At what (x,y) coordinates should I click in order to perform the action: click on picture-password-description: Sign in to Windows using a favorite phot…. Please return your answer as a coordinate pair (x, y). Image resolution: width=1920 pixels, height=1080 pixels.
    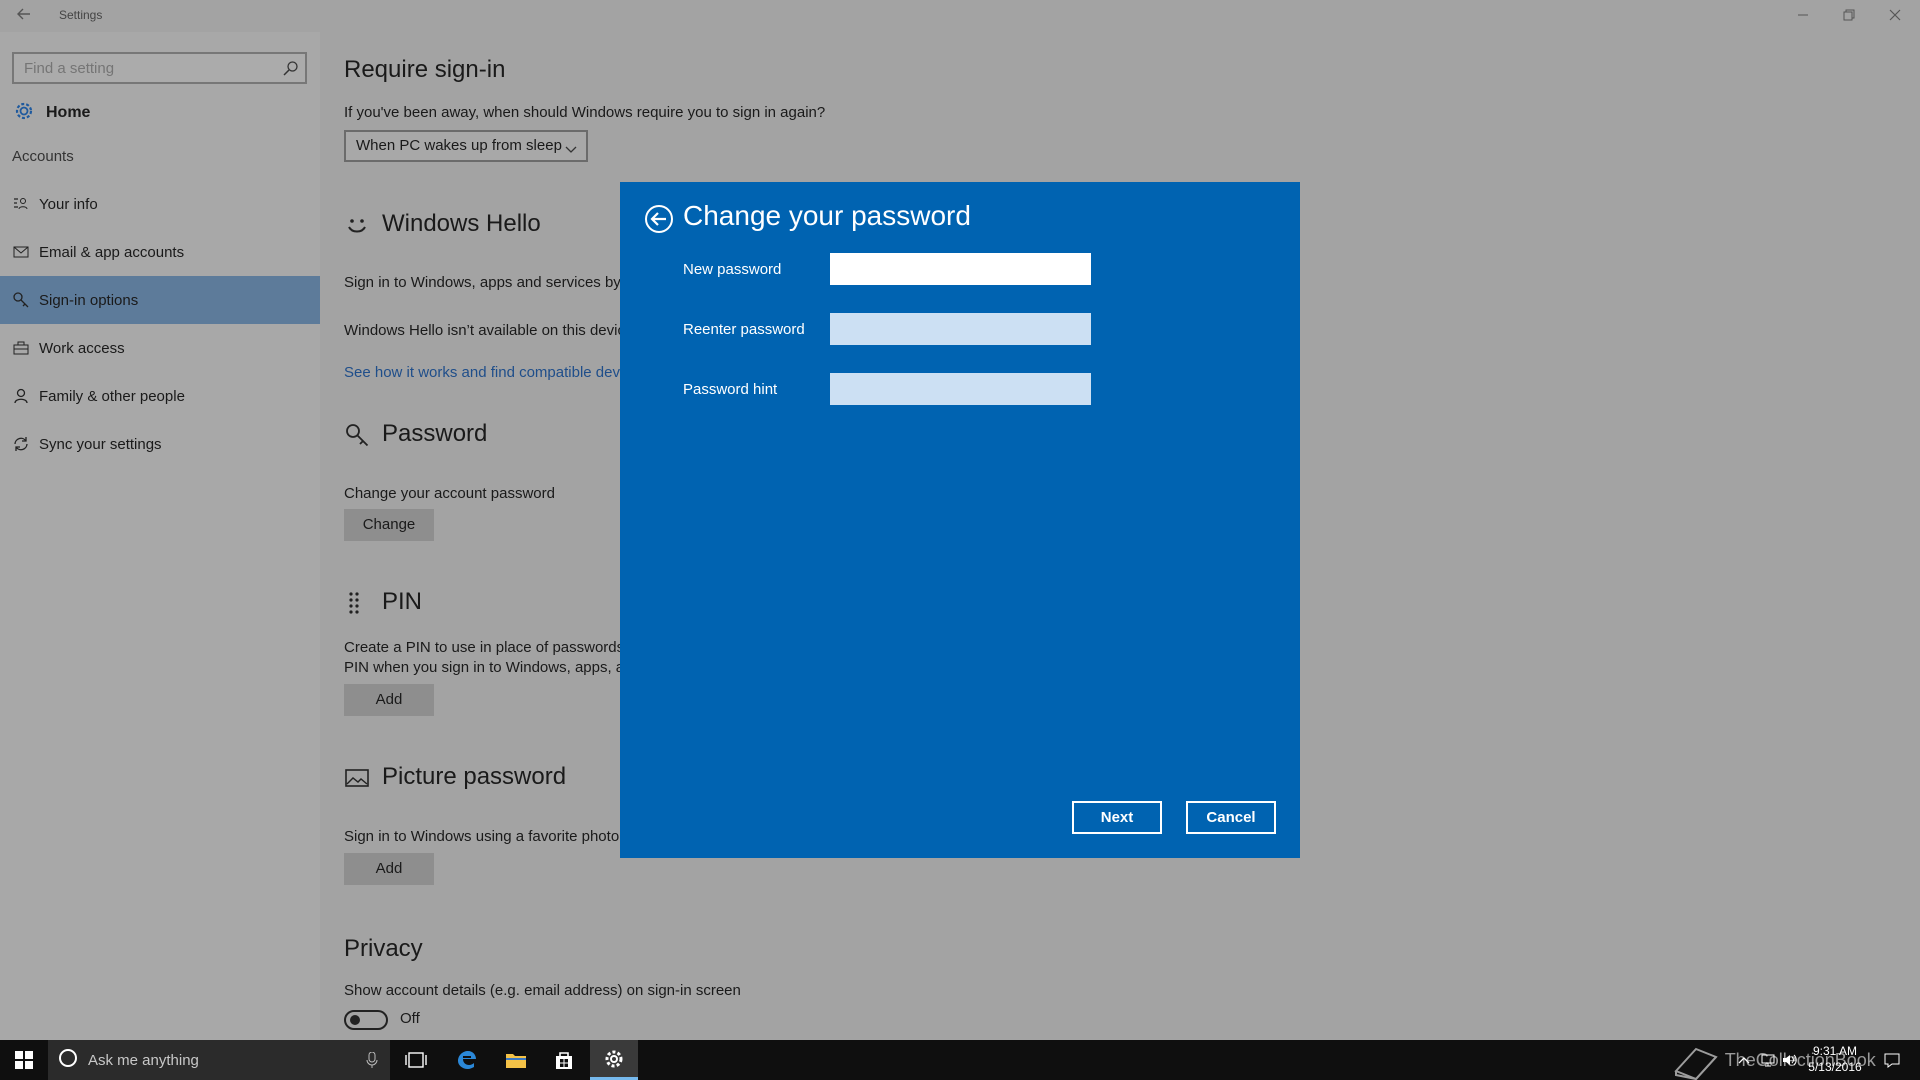
    Looking at the image, I should click on (482, 836).